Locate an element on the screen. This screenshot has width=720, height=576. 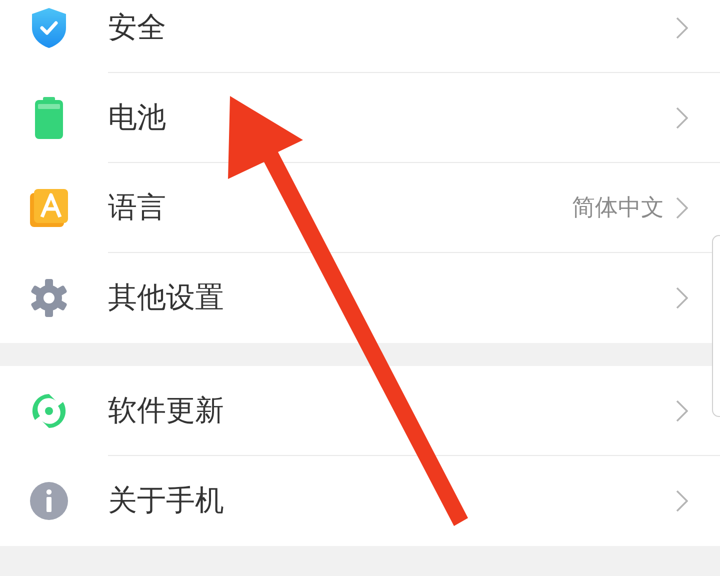
settings-item: 电池 is located at coordinates (392, 118).